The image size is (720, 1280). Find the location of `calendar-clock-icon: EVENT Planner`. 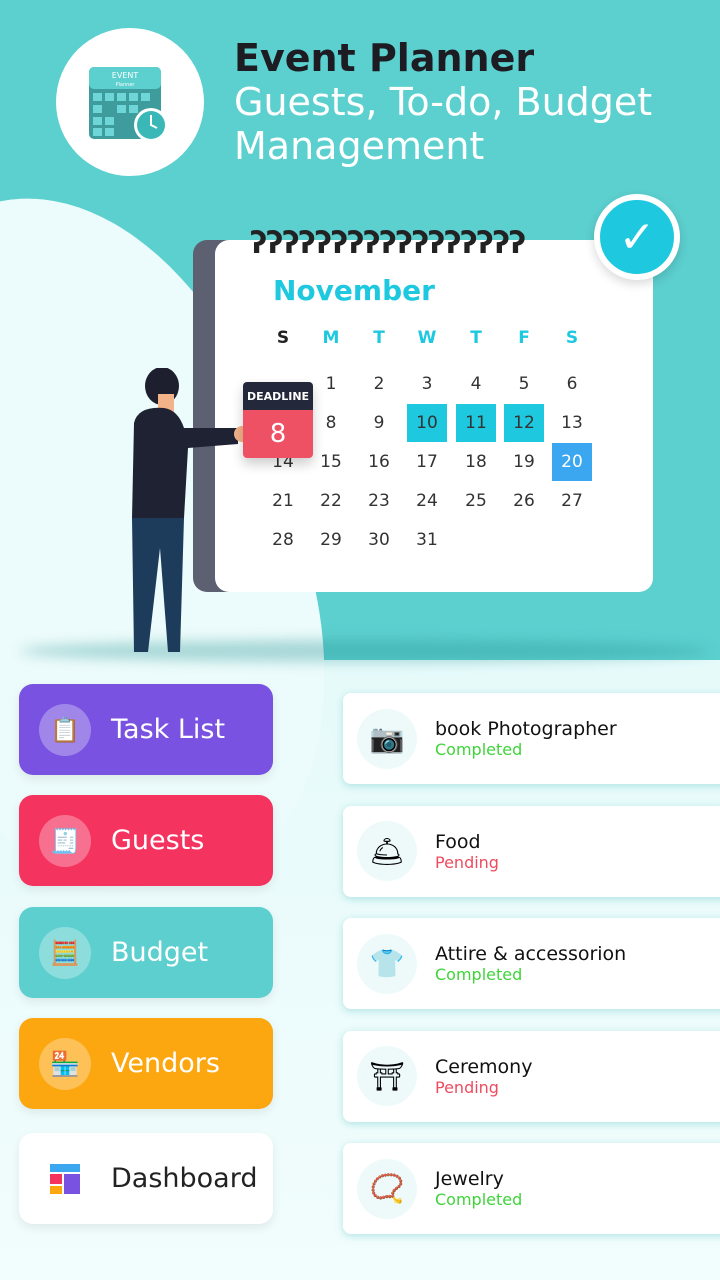

calendar-clock-icon: EVENT Planner is located at coordinates (128, 104).